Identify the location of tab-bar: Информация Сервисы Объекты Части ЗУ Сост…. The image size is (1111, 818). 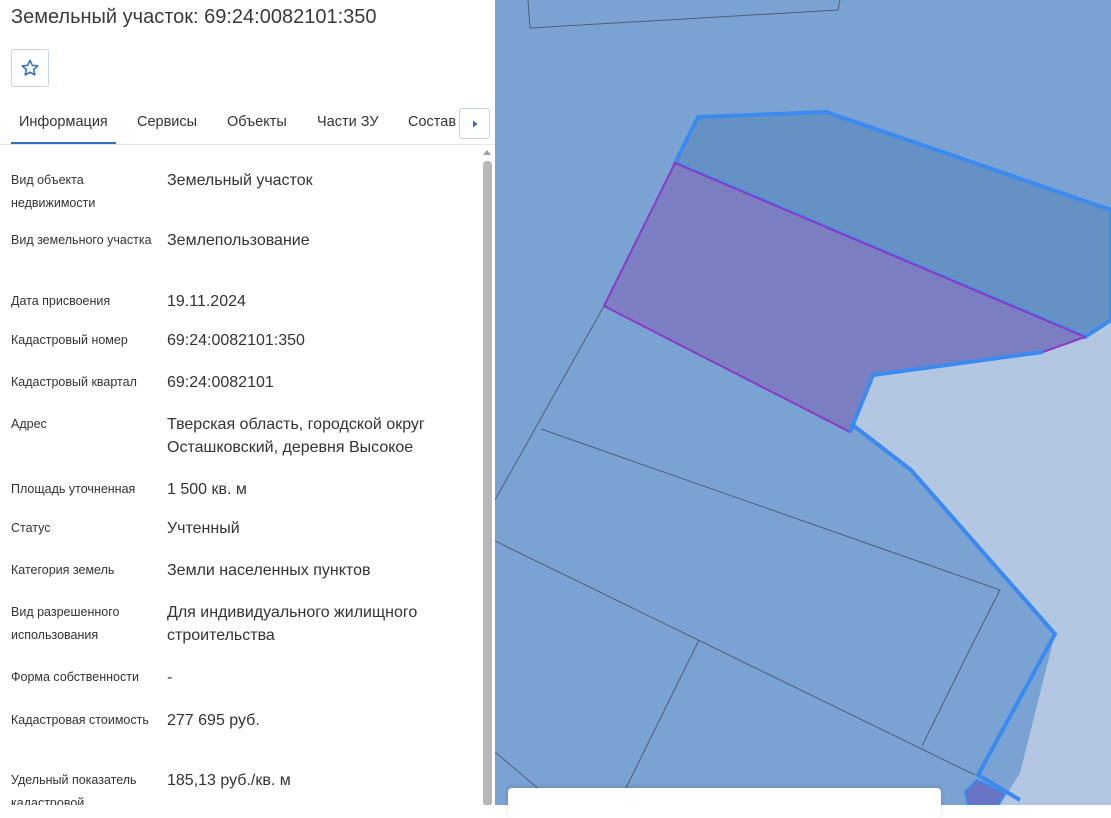
(247, 124).